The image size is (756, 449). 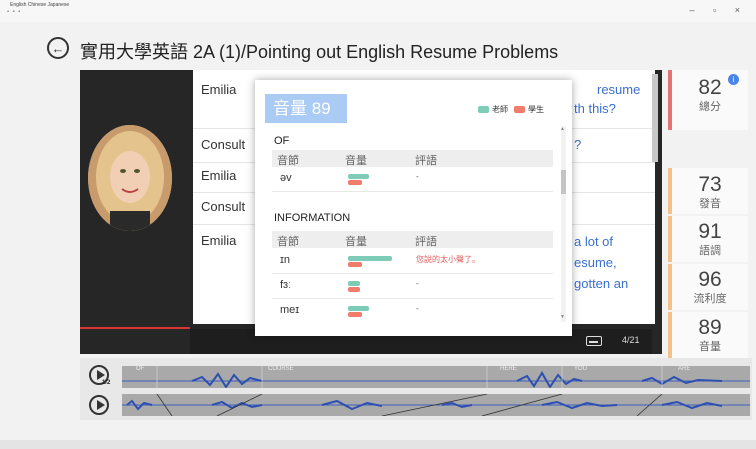 I want to click on score-label: 流利度, so click(x=710, y=299).